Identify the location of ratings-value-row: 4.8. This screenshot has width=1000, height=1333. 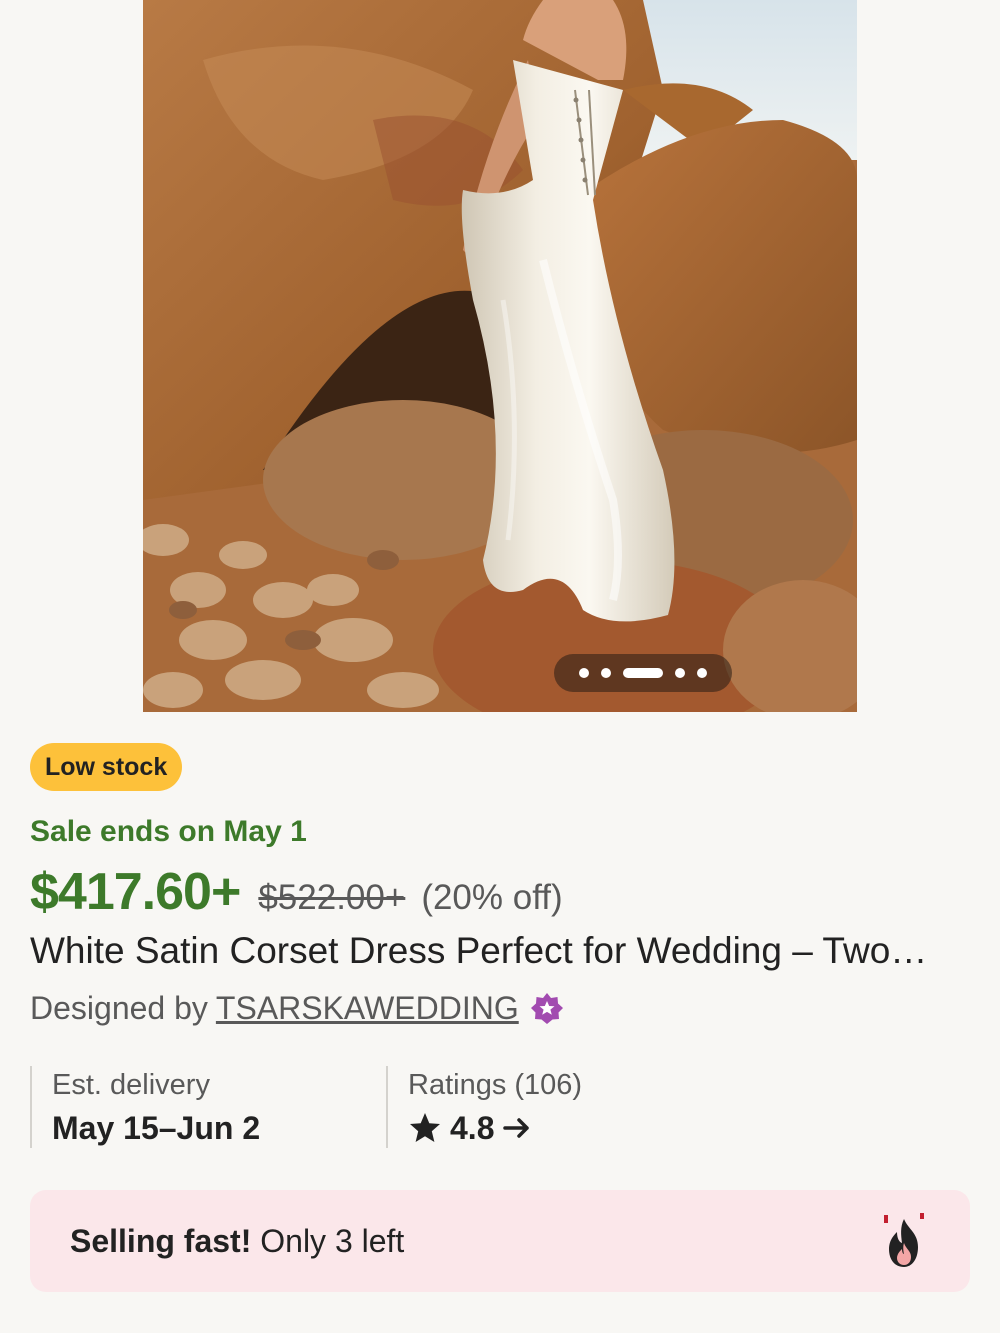
(547, 1128).